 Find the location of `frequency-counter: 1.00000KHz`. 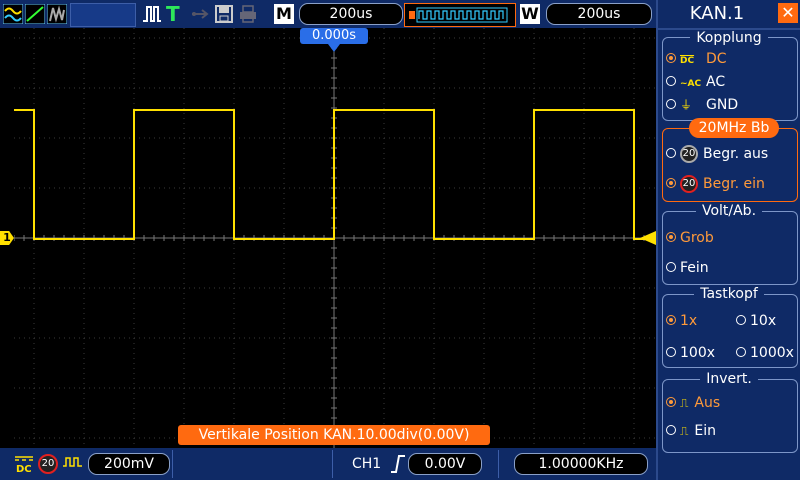

frequency-counter: 1.00000KHz is located at coordinates (581, 464).